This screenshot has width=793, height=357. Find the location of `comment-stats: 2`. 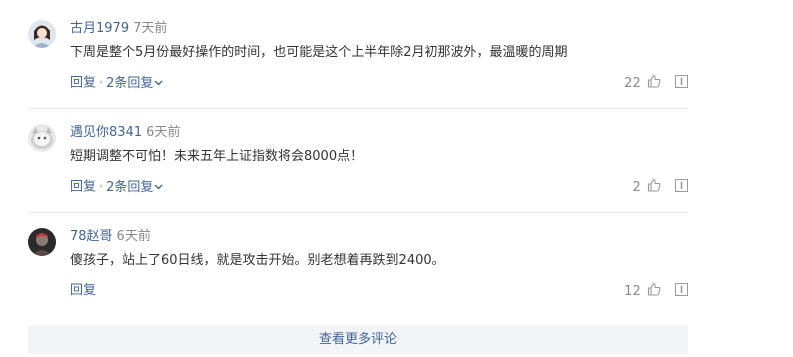

comment-stats: 2 is located at coordinates (660, 187).